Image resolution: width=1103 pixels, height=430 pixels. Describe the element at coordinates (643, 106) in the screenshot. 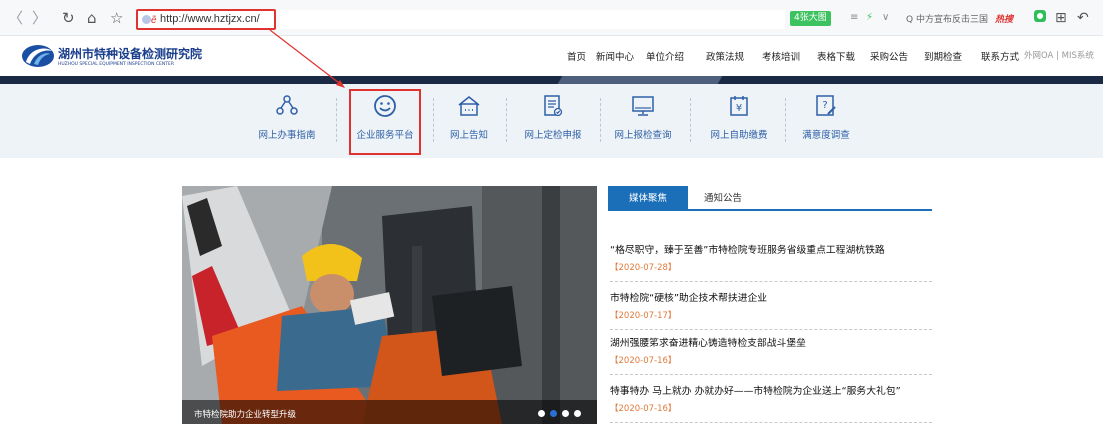

I see `monitor-icon` at that location.